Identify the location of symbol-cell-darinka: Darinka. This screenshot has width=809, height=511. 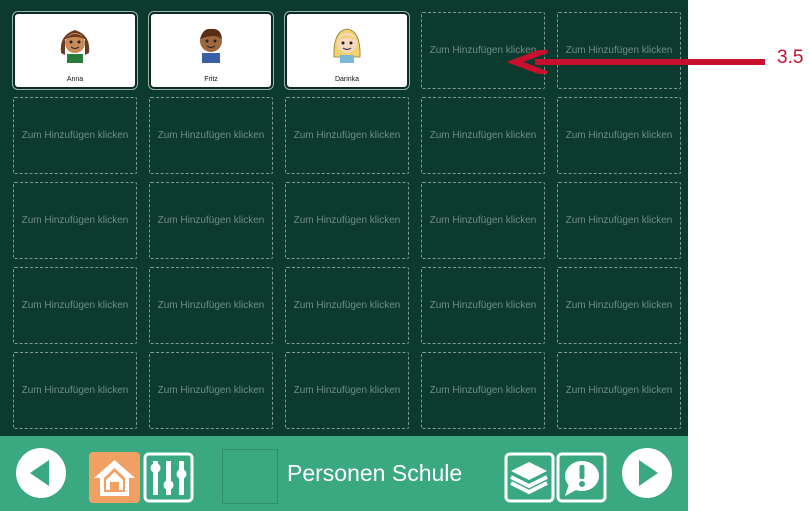
(347, 50).